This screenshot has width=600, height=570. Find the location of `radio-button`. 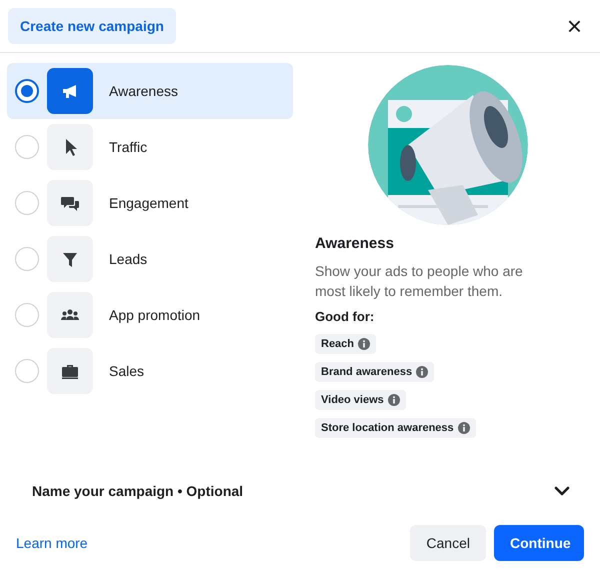

radio-button is located at coordinates (27, 91).